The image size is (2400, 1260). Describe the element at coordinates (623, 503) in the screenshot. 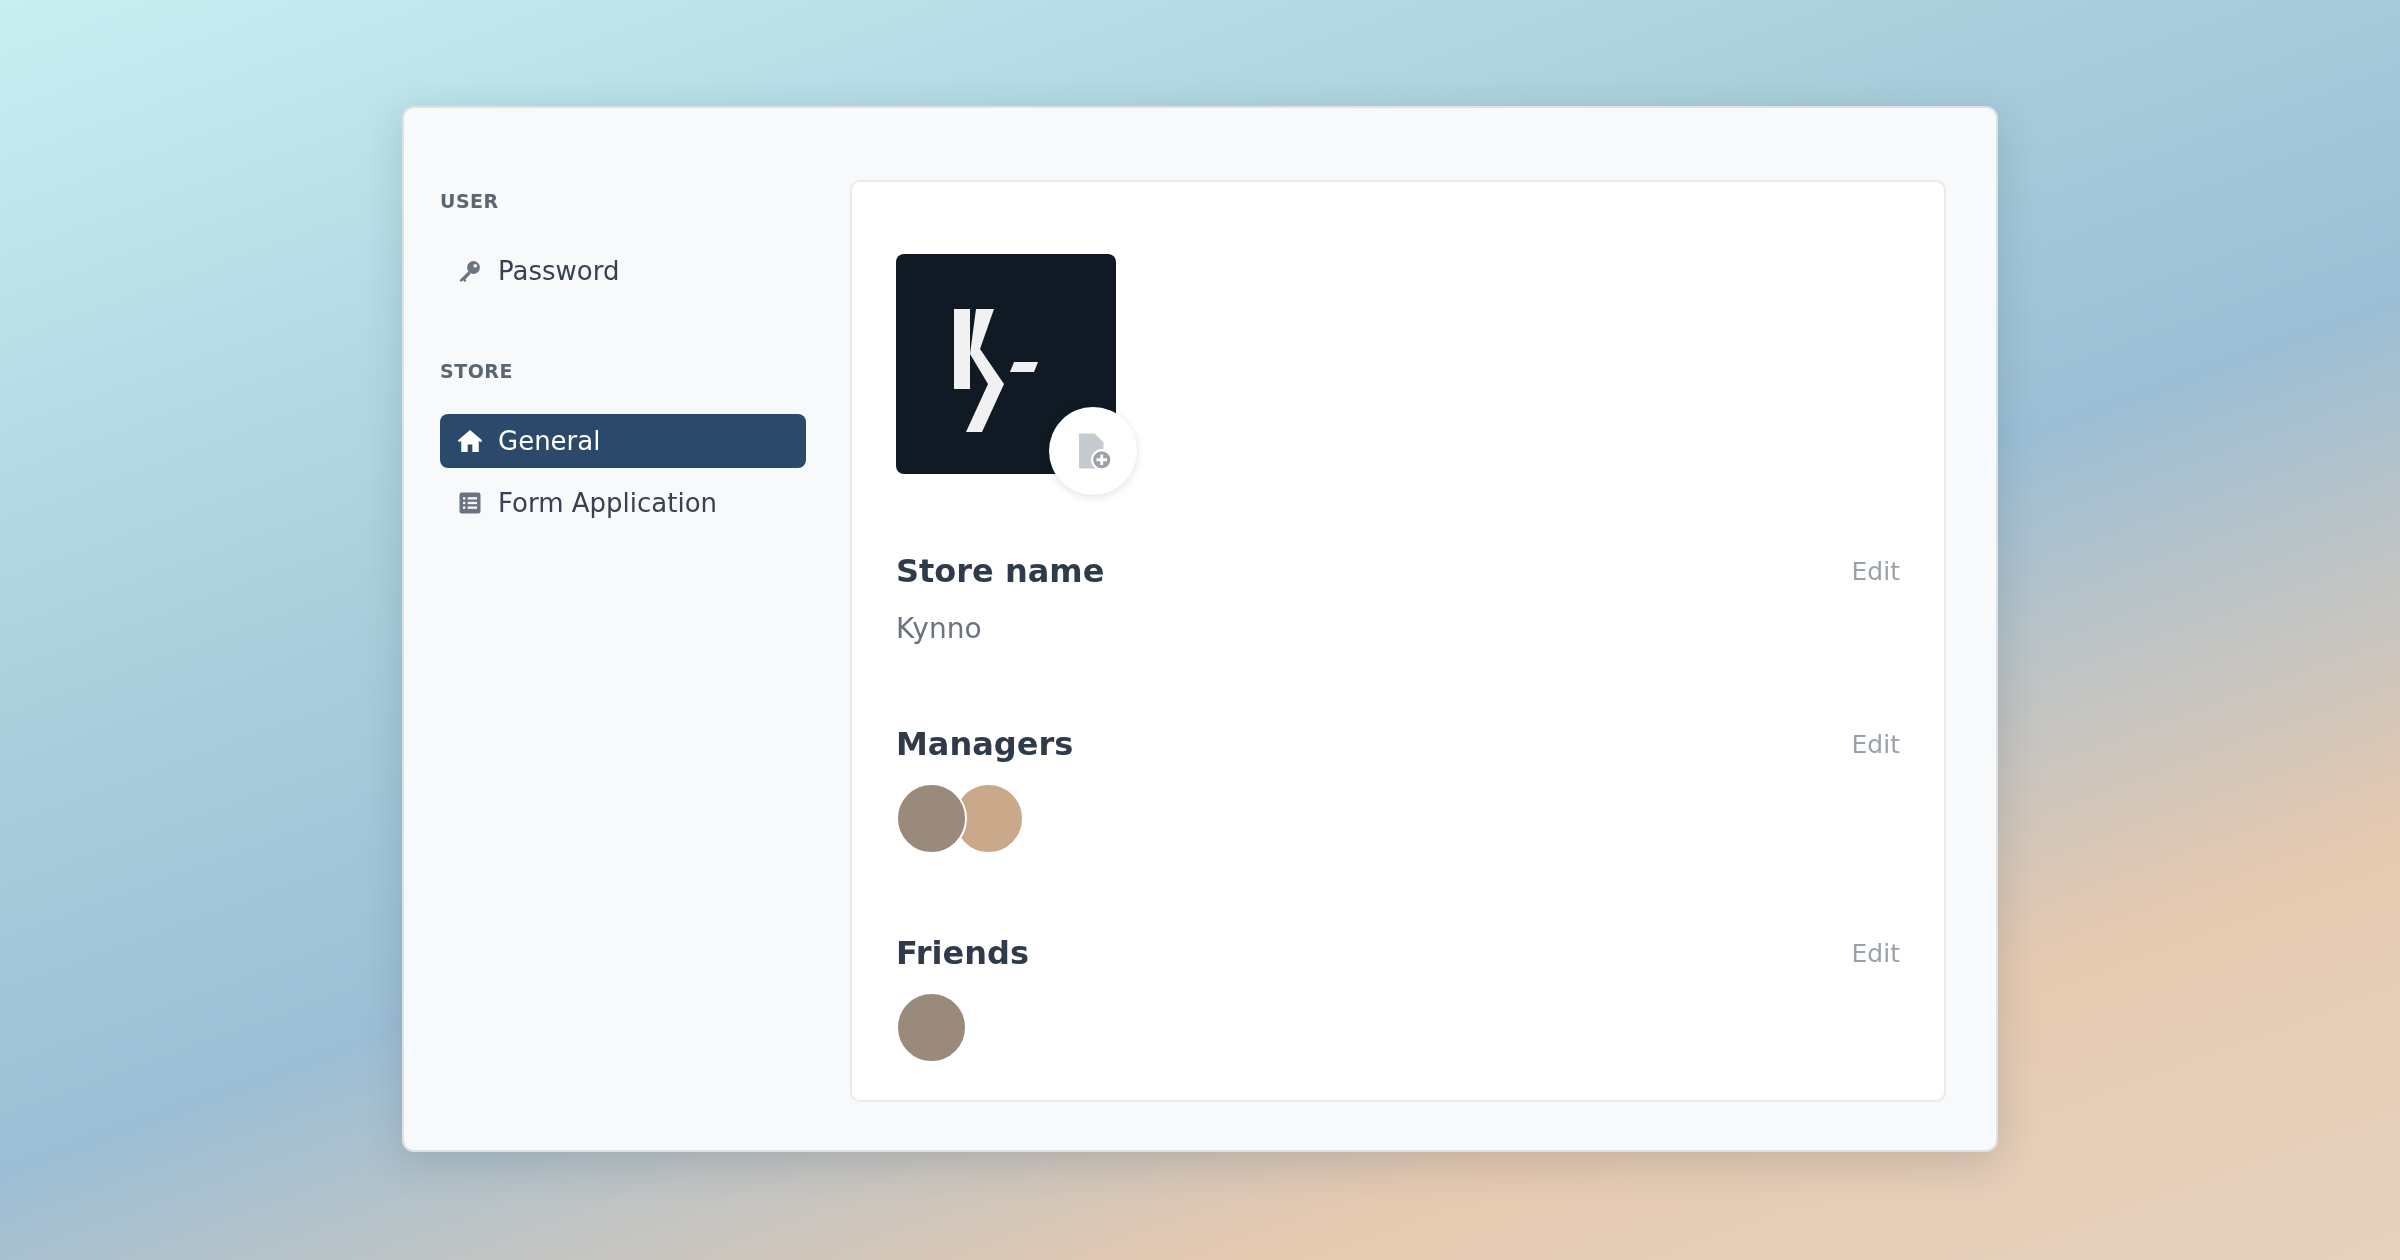

I see `sidebar-item: Form Application` at that location.